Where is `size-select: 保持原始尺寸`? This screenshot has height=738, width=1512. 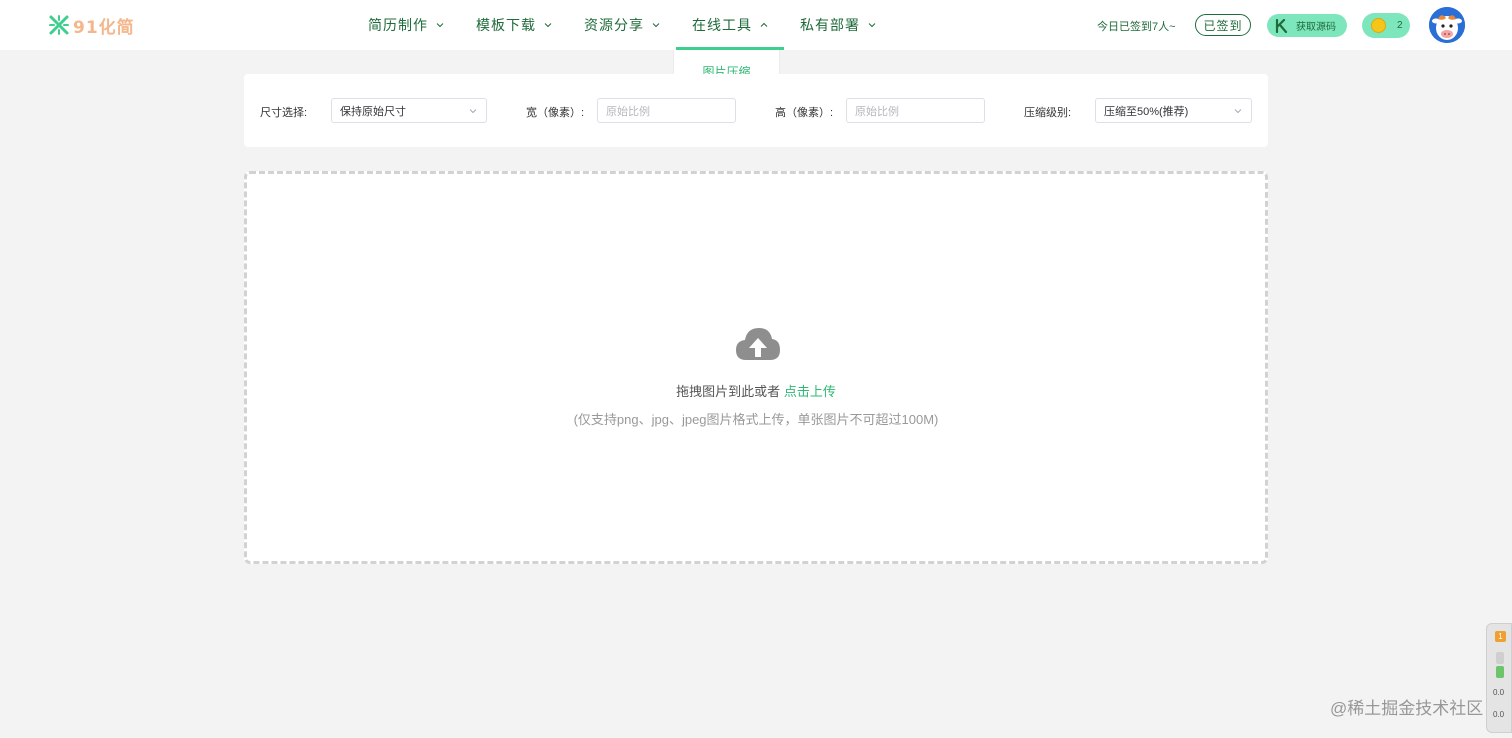
size-select: 保持原始尺寸 is located at coordinates (409, 110).